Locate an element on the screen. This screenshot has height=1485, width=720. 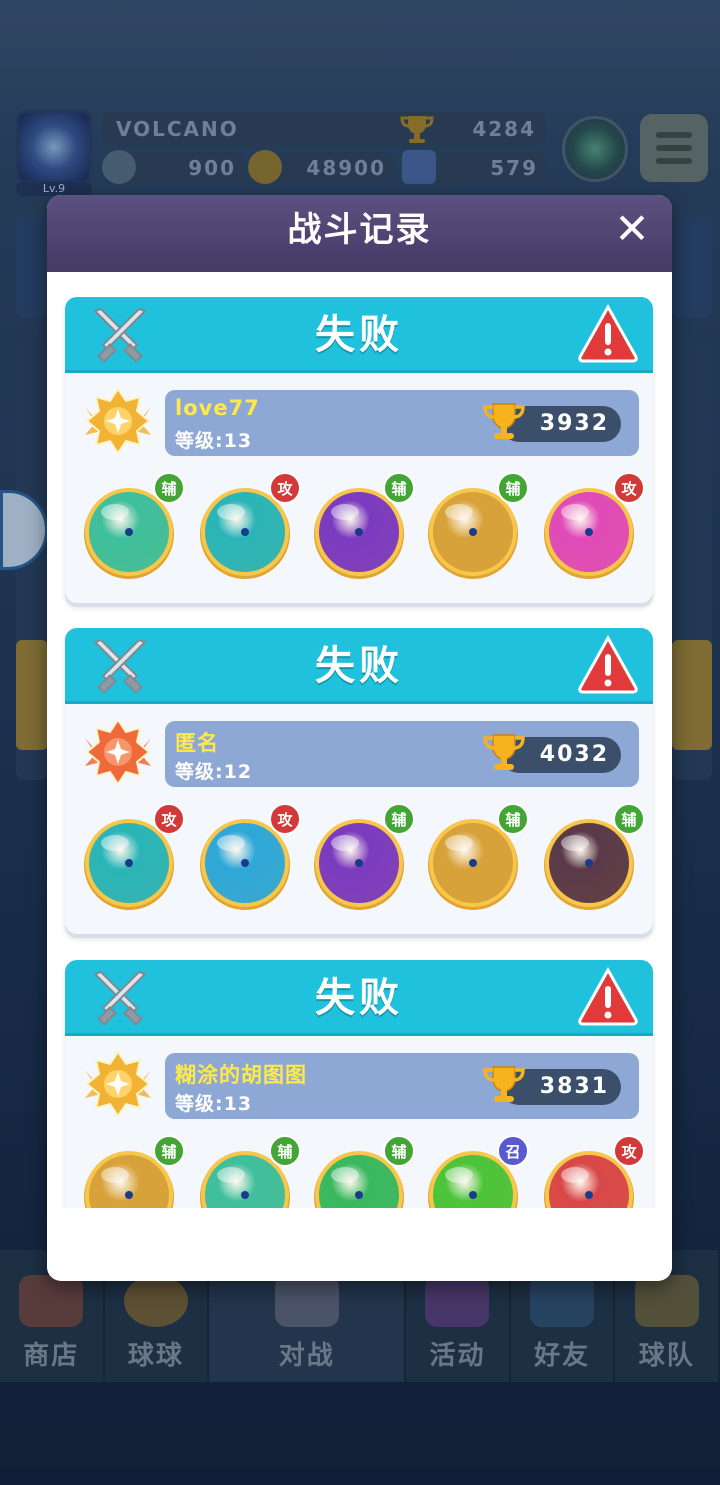
battle-record-card: 失败糊涂的胡图图 等级:13 3831 辅 辅 辅 召 攻 is located at coordinates (359, 1084).